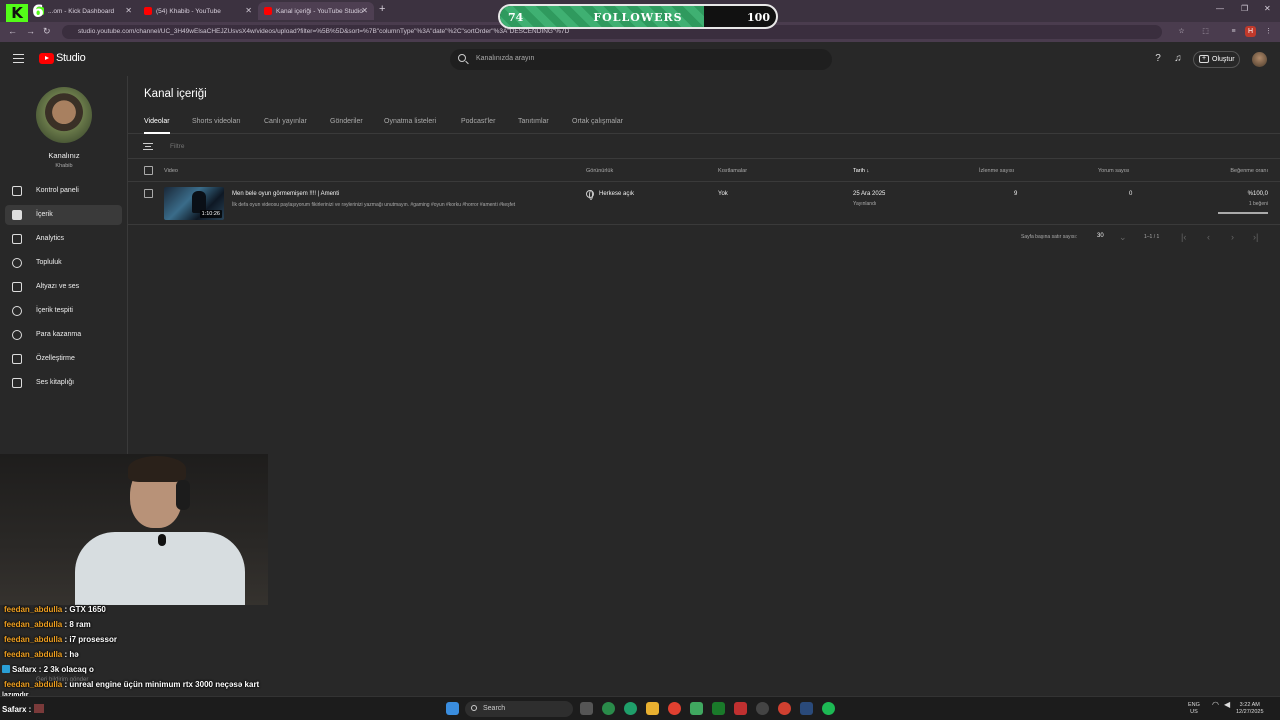 The width and height of the screenshot is (1280, 720). I want to click on sidebar-item-customization: Özelleştirme, so click(63, 359).